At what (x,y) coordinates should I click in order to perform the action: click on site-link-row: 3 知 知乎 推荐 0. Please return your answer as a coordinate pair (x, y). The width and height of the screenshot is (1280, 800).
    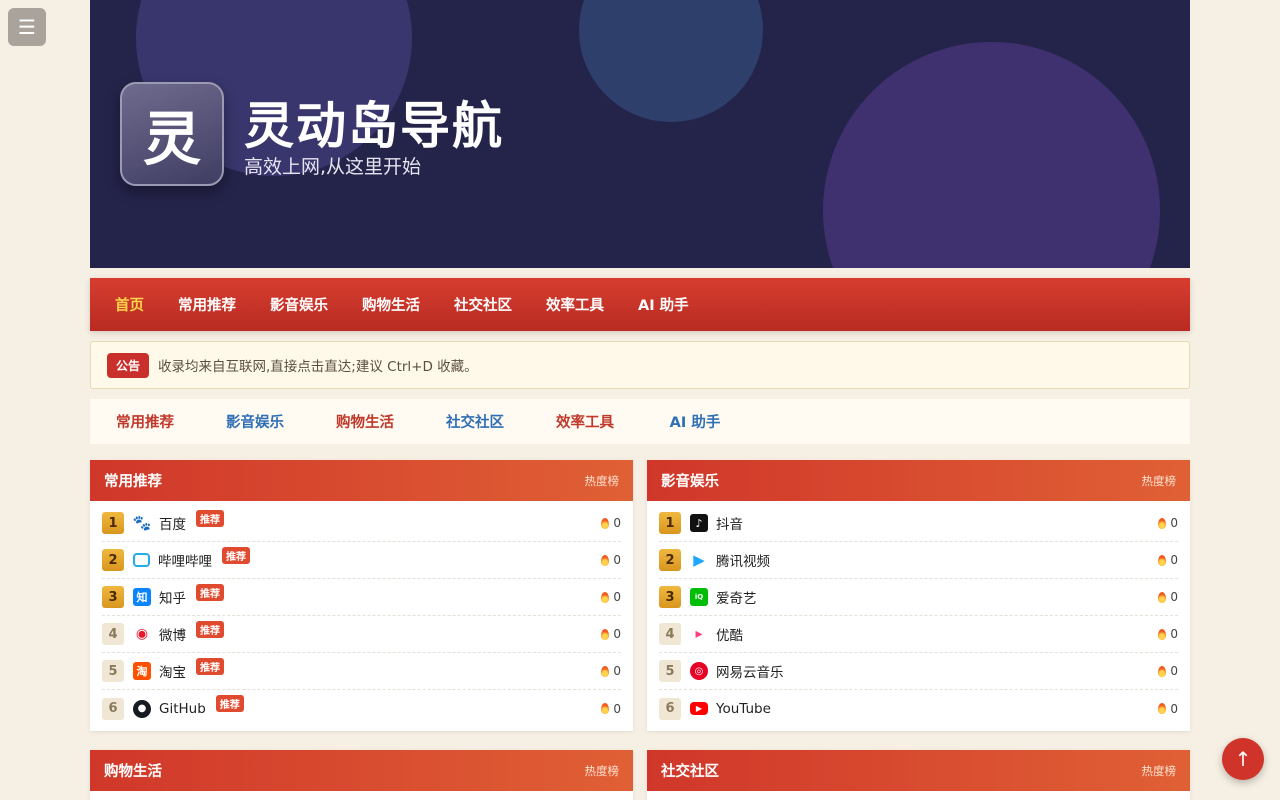
    Looking at the image, I should click on (361, 597).